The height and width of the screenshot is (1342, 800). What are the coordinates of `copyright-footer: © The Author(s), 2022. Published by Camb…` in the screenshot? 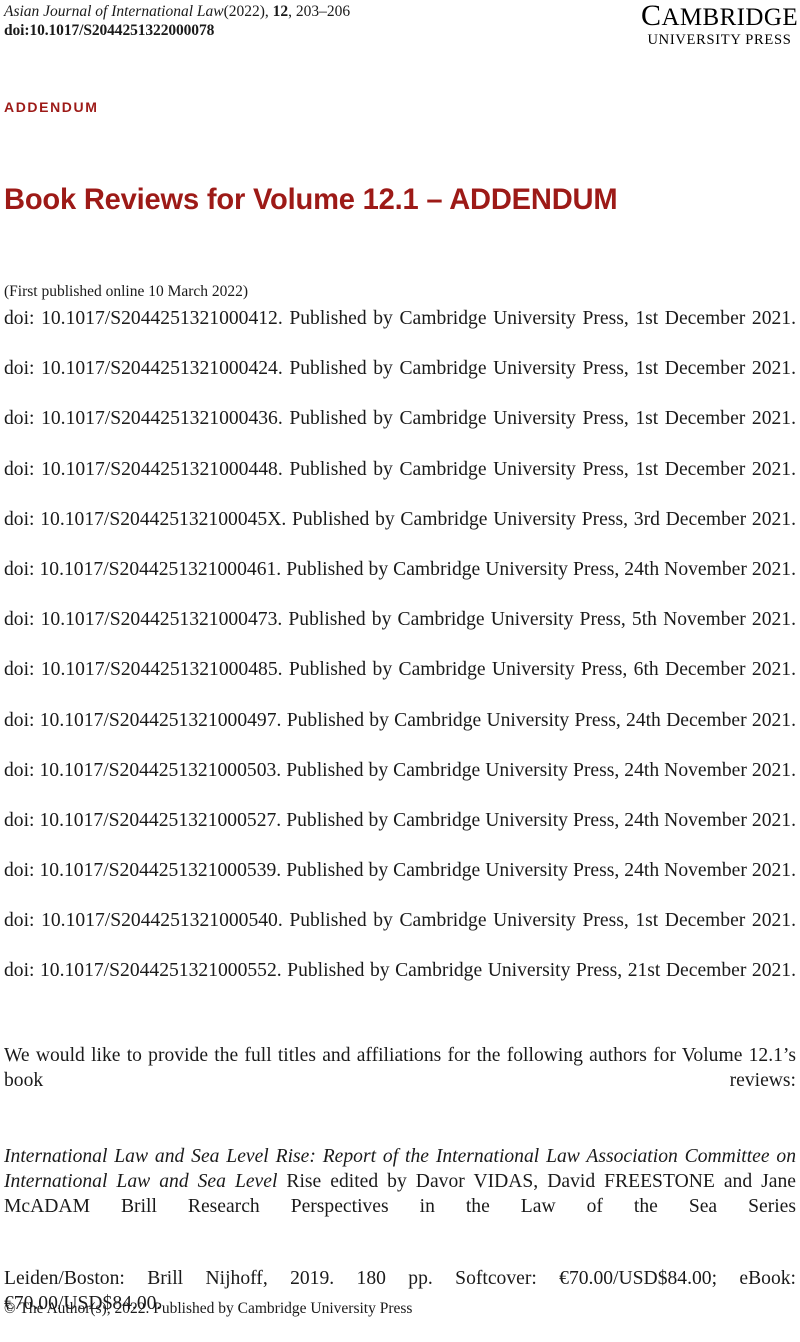 It's located at (208, 1308).